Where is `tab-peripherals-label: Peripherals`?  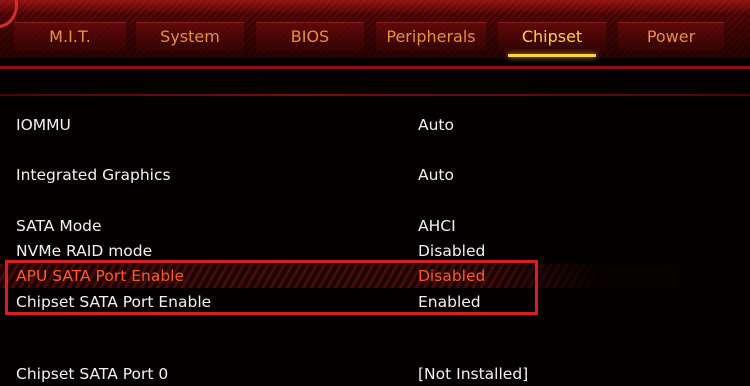 tab-peripherals-label: Peripherals is located at coordinates (431, 36).